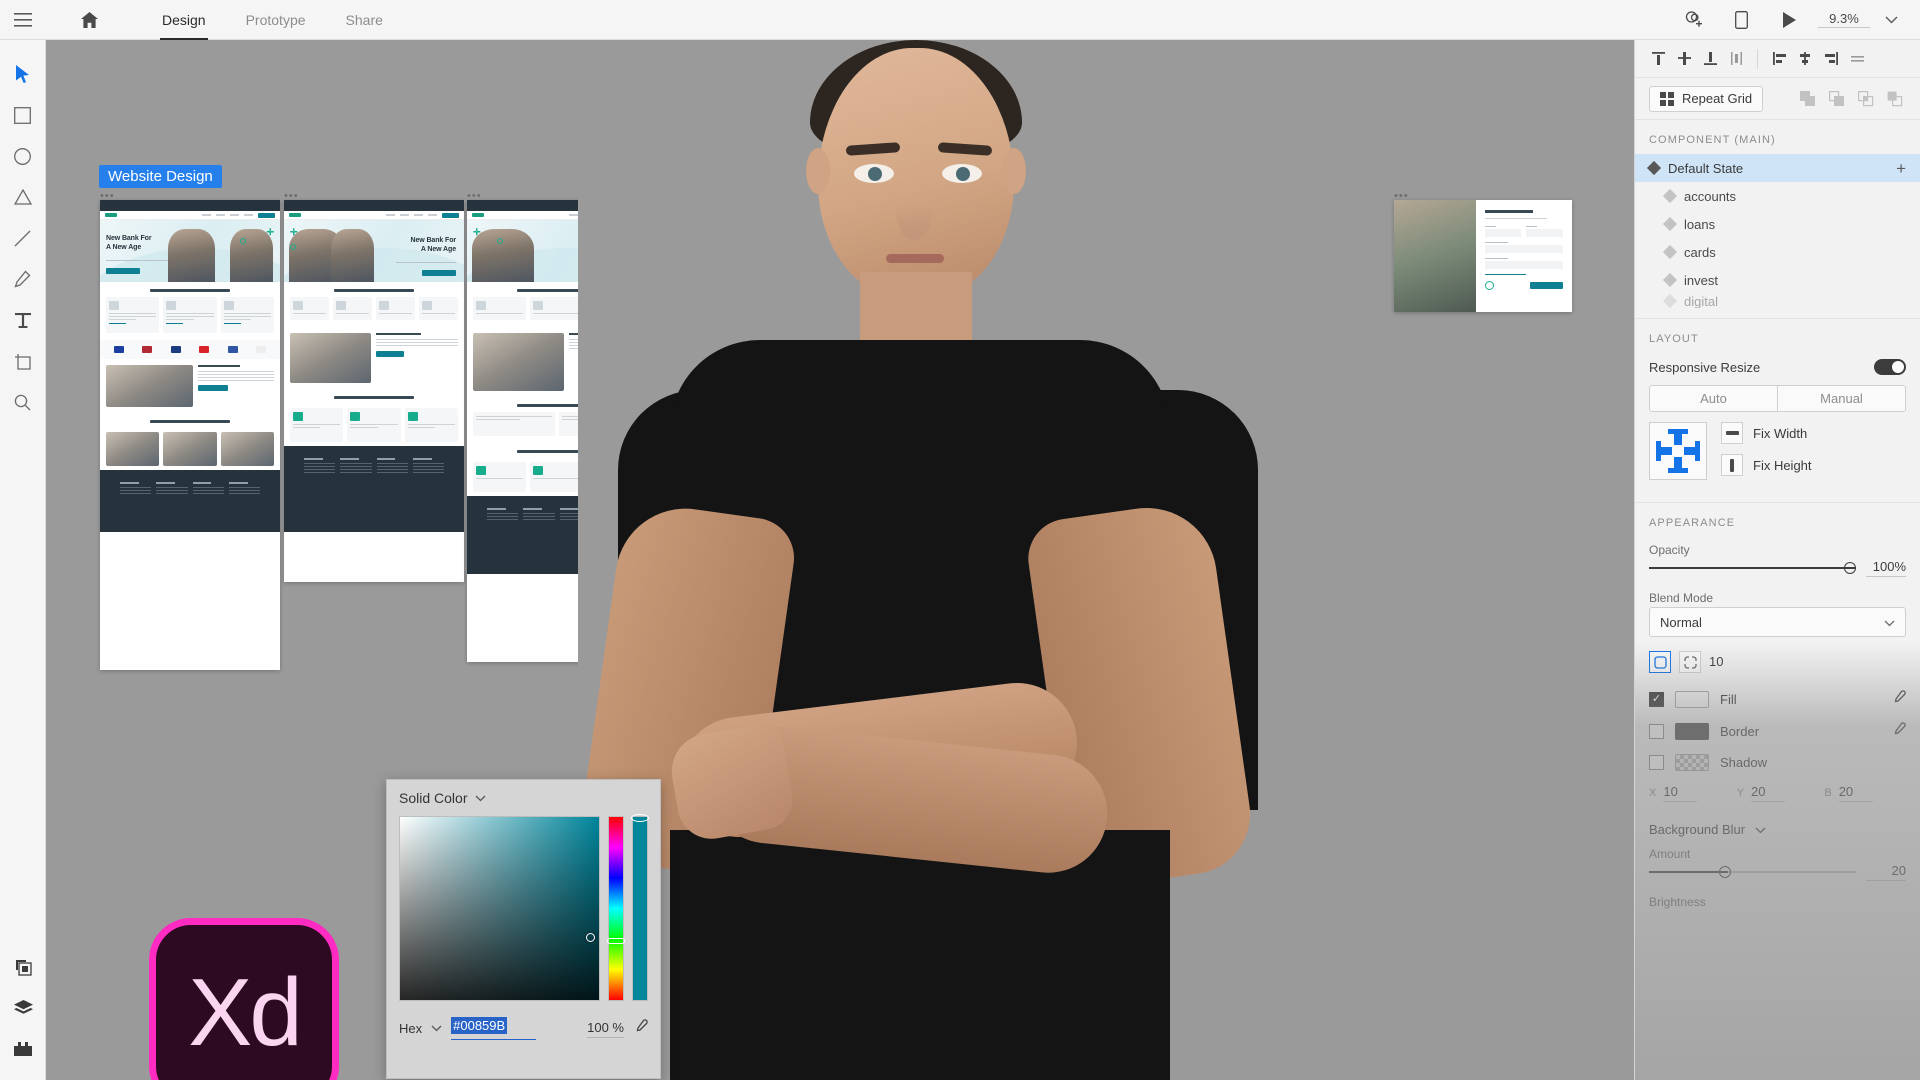  What do you see at coordinates (23, 74) in the screenshot?
I see `select-tool` at bounding box center [23, 74].